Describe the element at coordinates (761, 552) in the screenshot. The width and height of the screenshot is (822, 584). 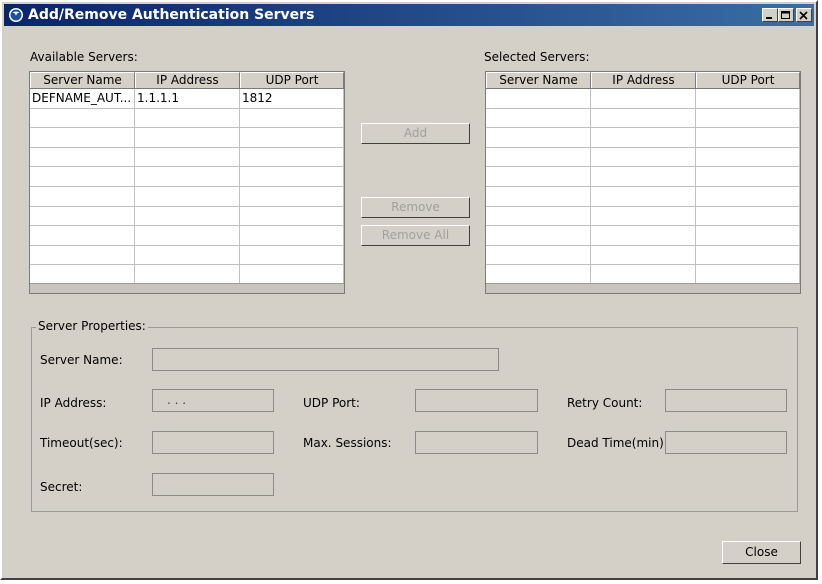
I see `close-button: Close` at that location.